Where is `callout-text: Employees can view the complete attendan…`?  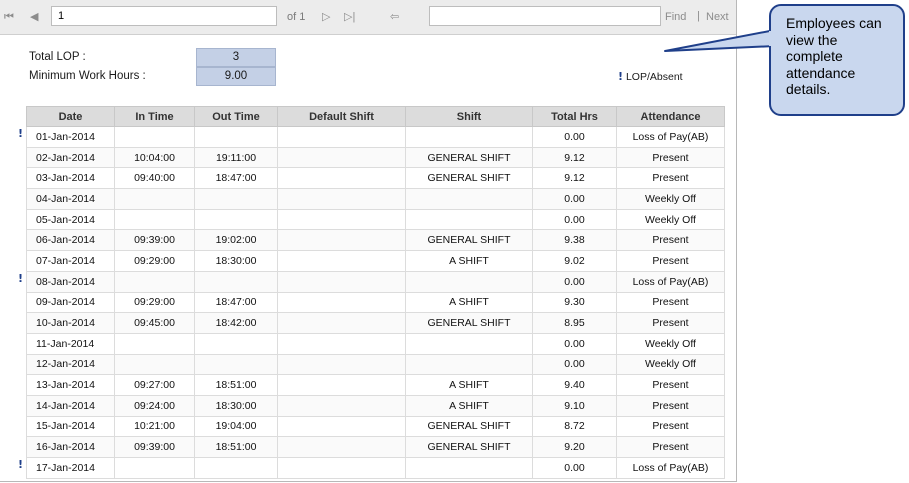
callout-text: Employees can view the complete attendan… is located at coordinates (834, 56).